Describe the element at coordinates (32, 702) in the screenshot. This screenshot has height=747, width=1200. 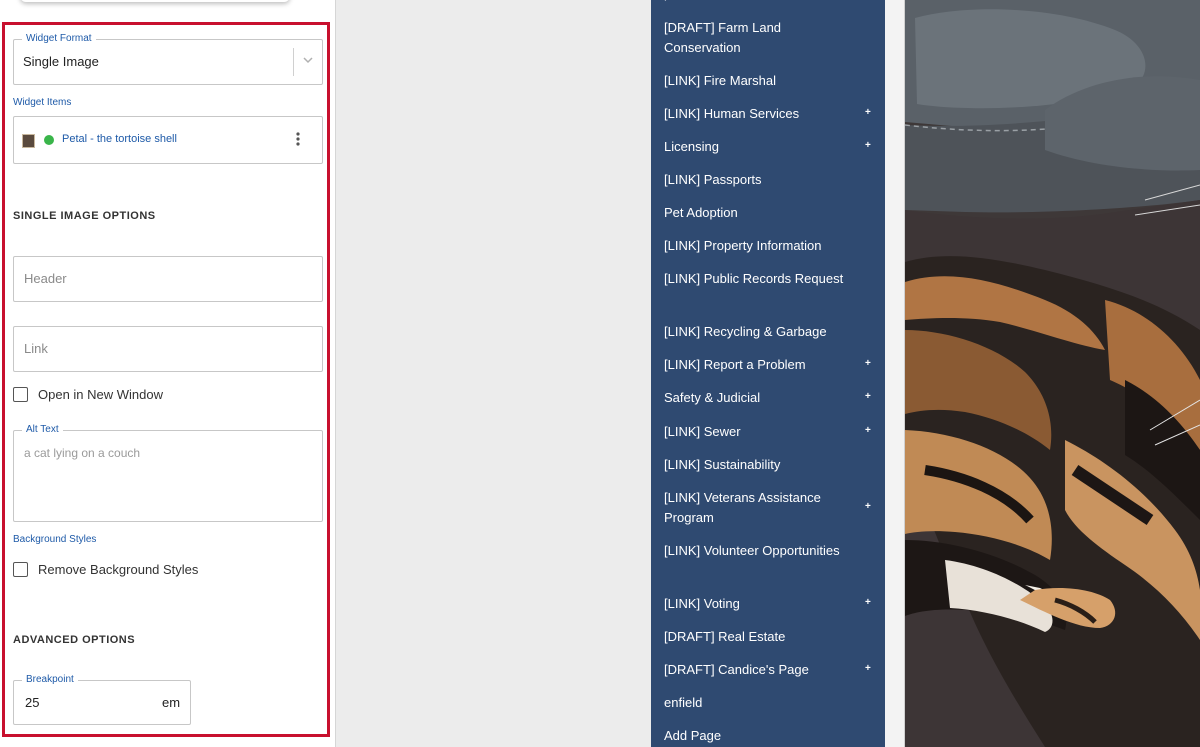
I see `breakpoint-value: 25` at that location.